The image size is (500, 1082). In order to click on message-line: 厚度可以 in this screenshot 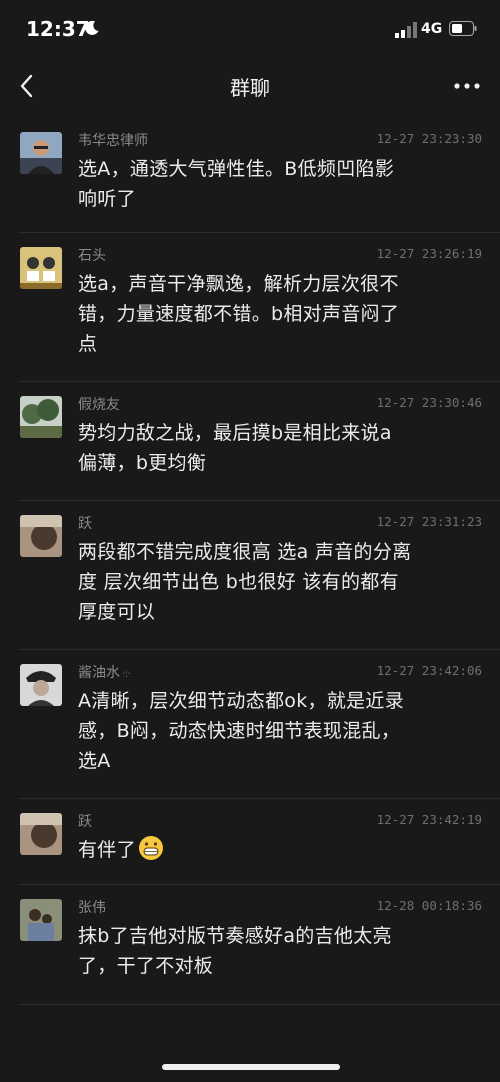, I will do `click(117, 612)`.